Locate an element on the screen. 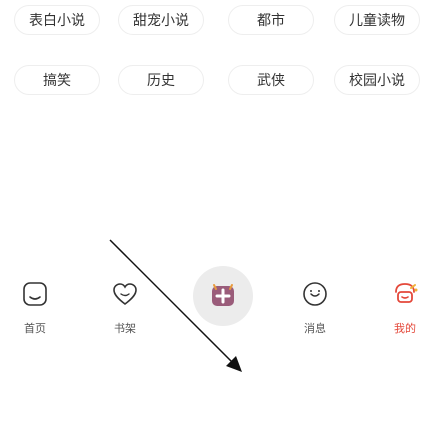 The width and height of the screenshot is (445, 444). heart-icon is located at coordinates (125, 294).